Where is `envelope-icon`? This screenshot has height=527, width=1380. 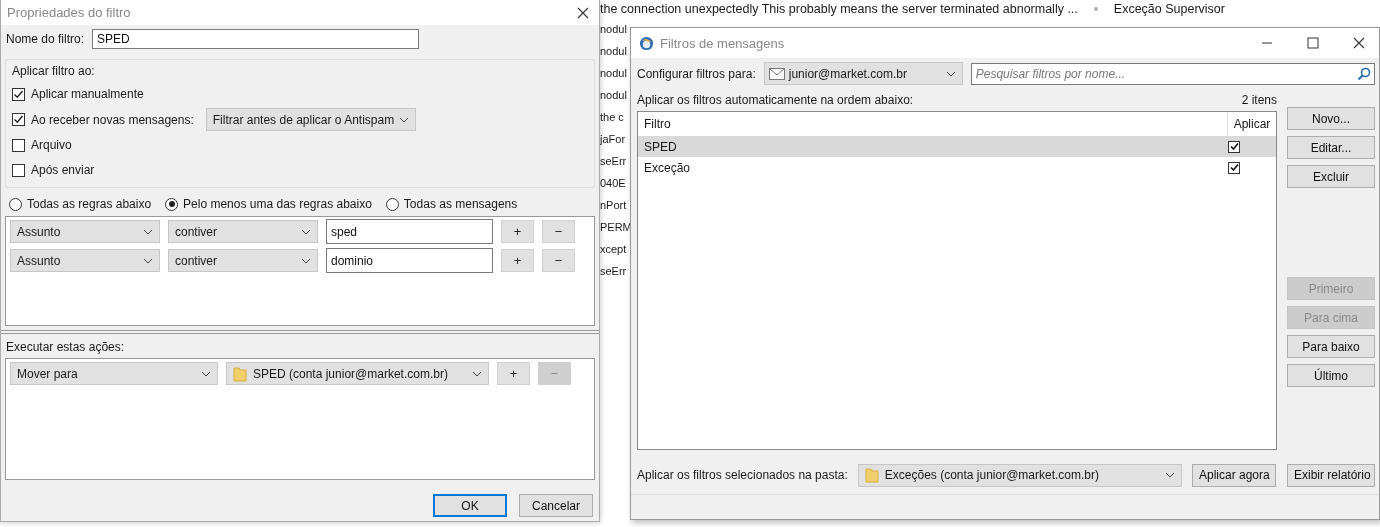
envelope-icon is located at coordinates (776, 73).